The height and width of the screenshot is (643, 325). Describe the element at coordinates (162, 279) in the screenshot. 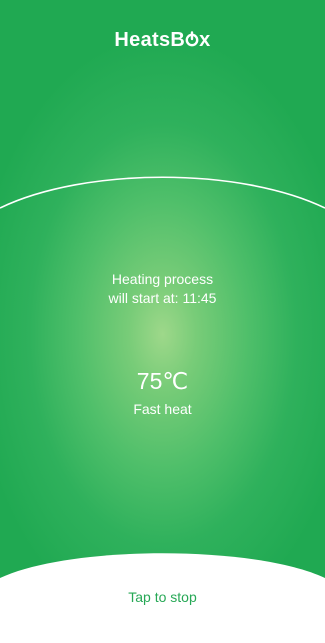

I see `status-line-1: Heating process` at that location.